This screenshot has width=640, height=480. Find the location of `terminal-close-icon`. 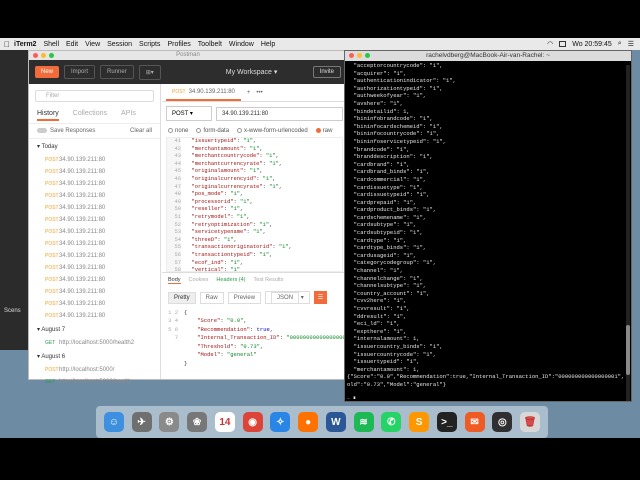

terminal-close-icon is located at coordinates (351, 55).